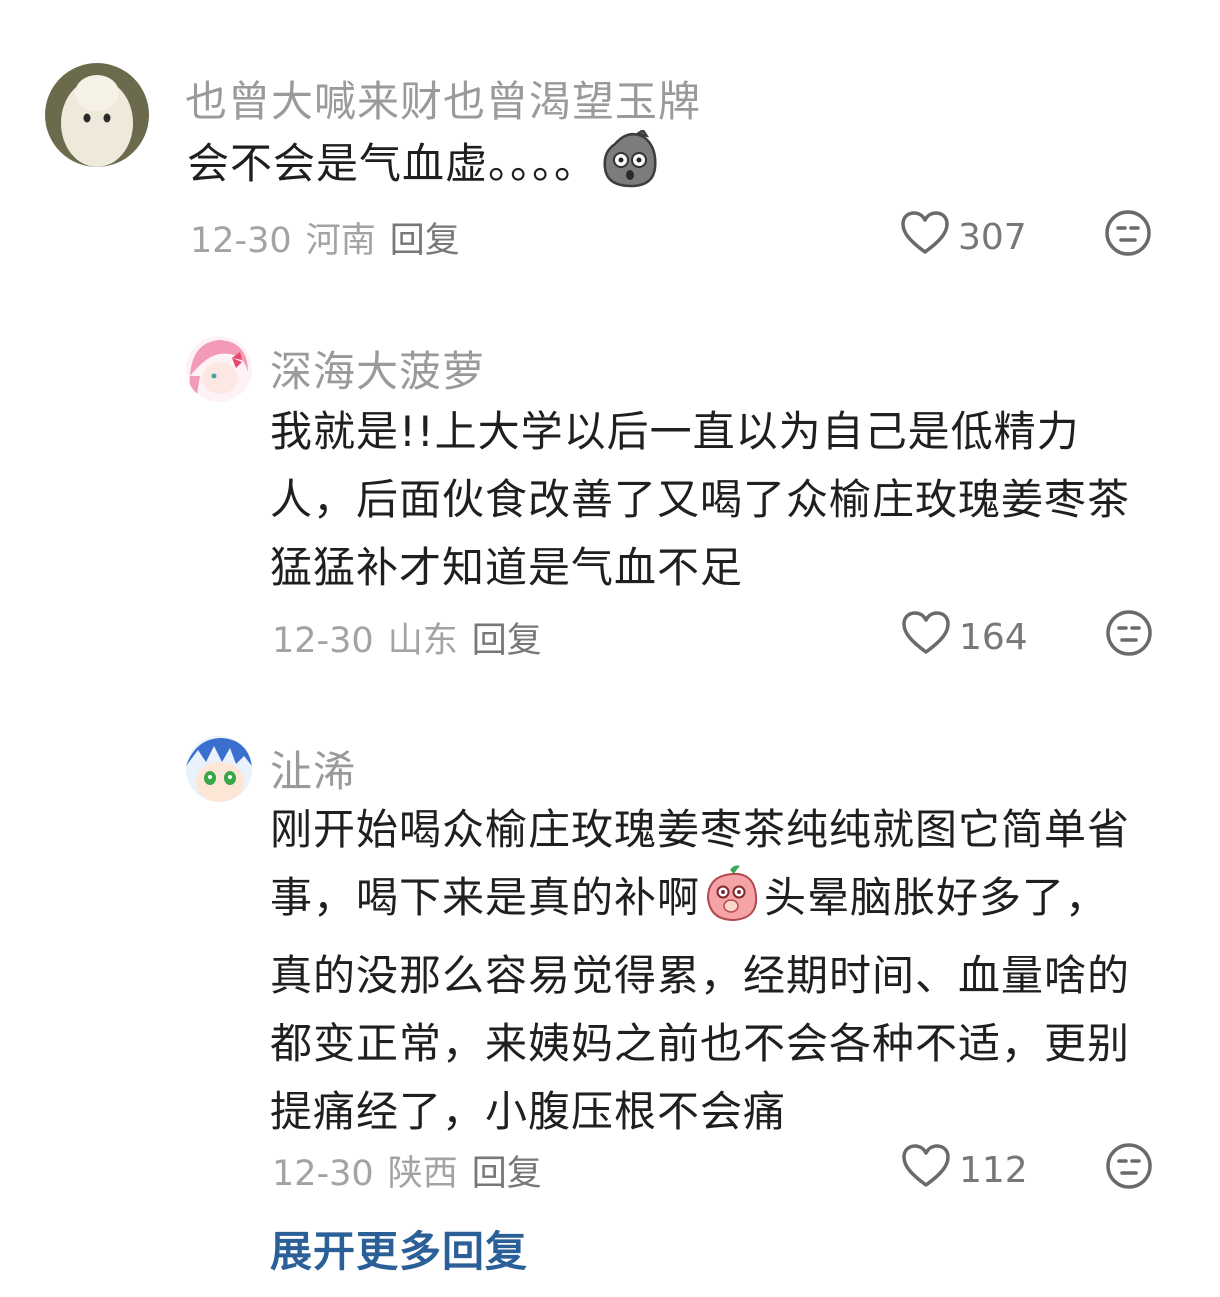  Describe the element at coordinates (667, 168) in the screenshot. I see `comment-text: 会不会是气血虚。。。。` at that location.